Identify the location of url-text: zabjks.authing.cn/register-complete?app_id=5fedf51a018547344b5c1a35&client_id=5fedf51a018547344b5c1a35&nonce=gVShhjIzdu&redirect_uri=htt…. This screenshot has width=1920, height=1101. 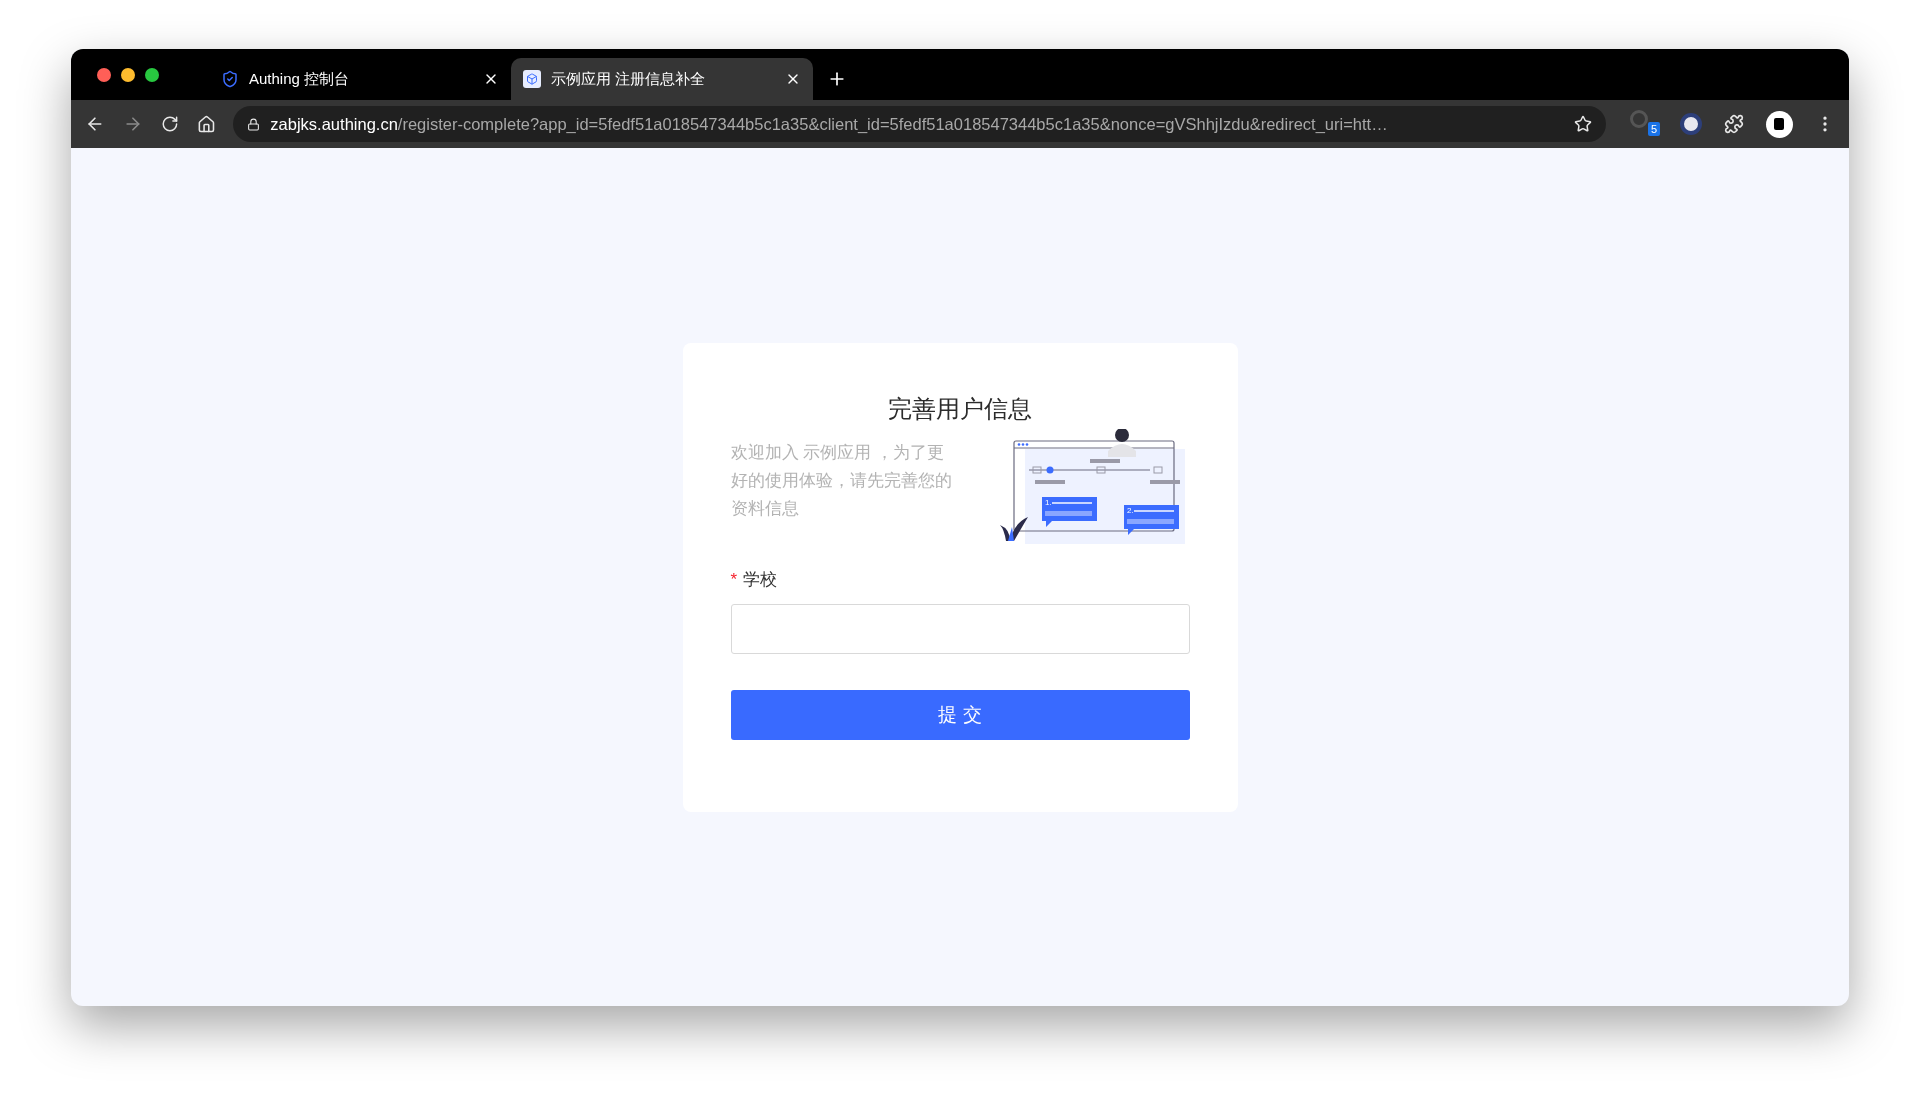
(829, 124).